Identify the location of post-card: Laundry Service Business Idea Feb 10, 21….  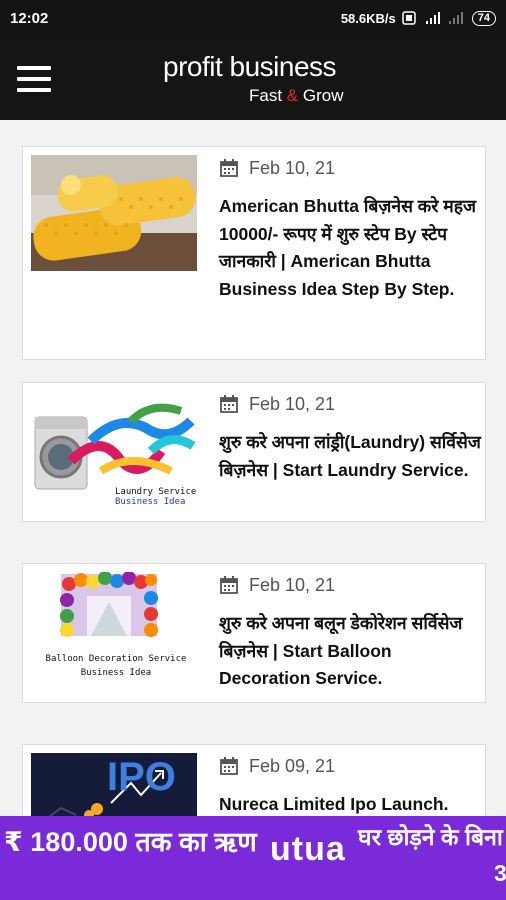
(254, 452).